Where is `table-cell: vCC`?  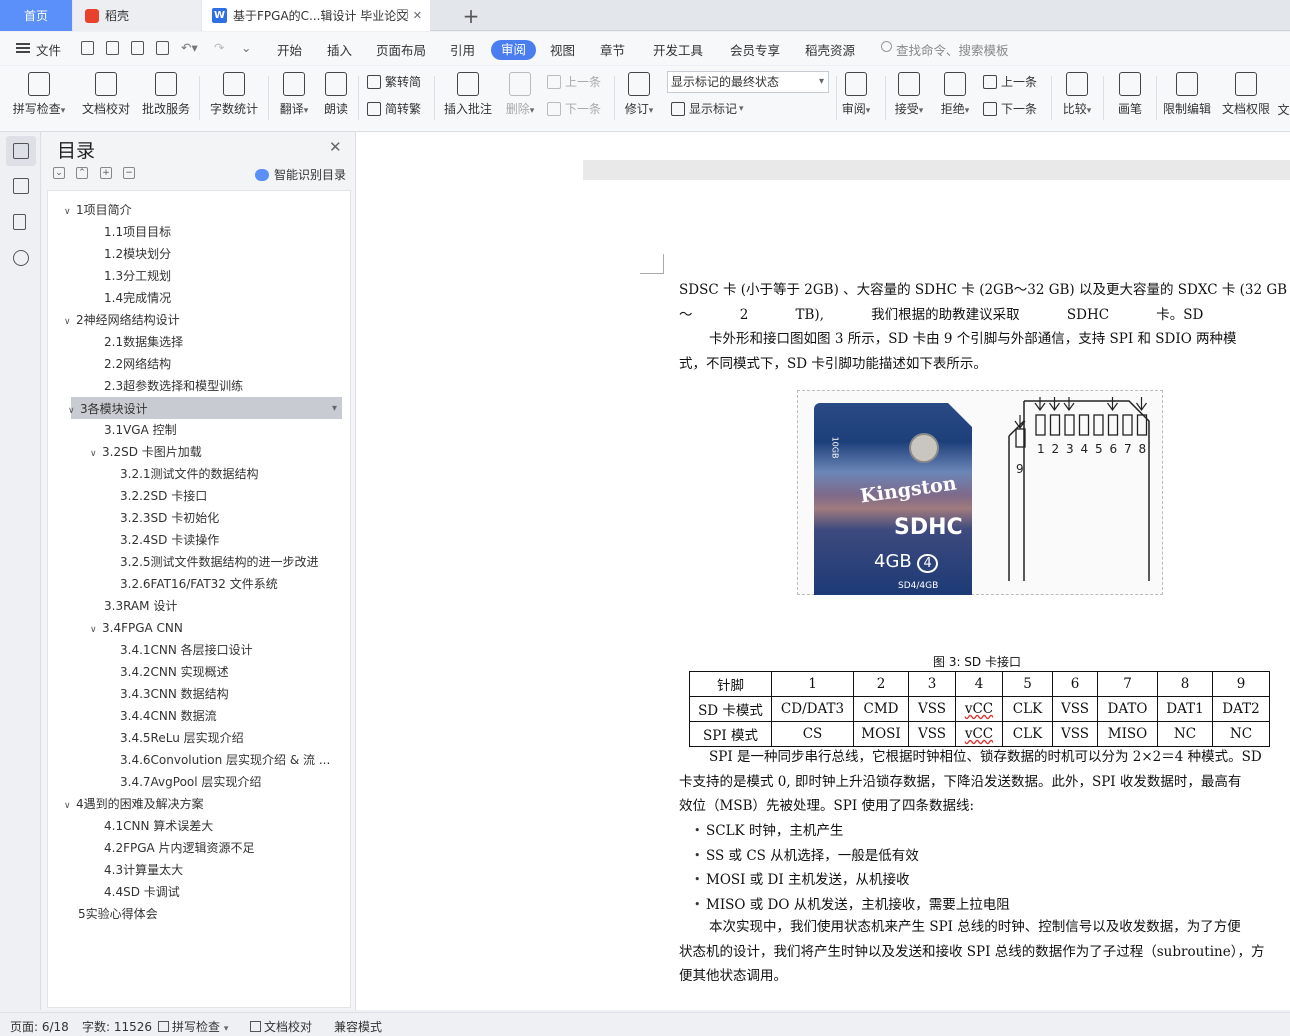
table-cell: vCC is located at coordinates (979, 734).